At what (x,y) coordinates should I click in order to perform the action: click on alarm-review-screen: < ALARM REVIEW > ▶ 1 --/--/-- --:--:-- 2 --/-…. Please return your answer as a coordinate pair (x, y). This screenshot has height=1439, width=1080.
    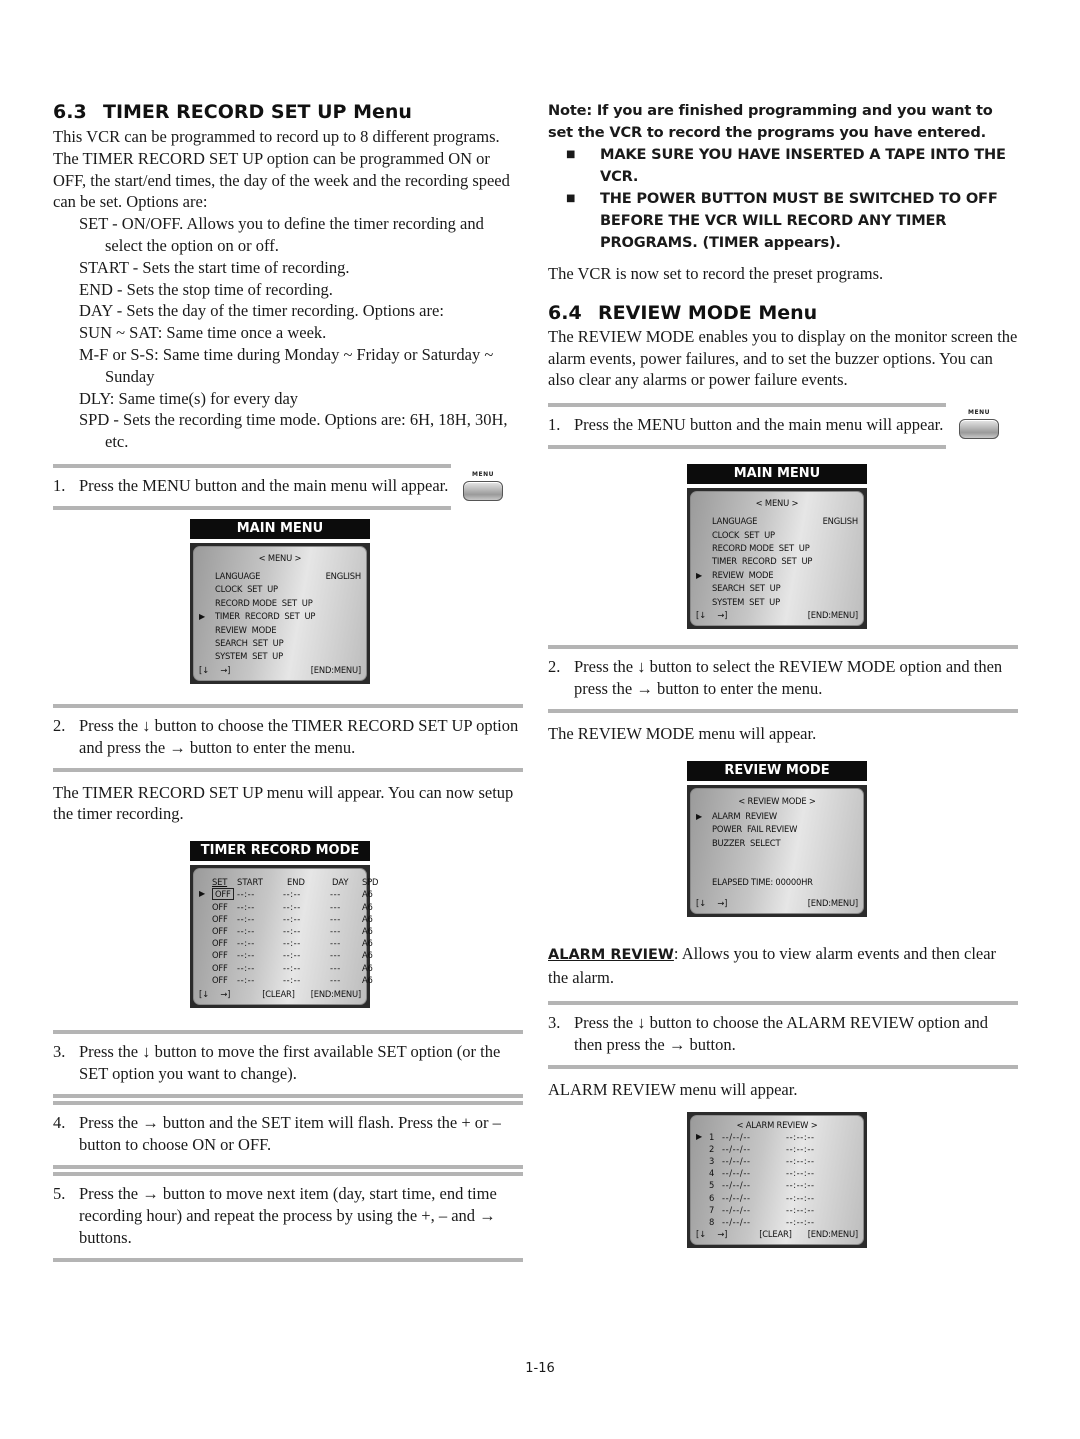
    Looking at the image, I should click on (852, 1180).